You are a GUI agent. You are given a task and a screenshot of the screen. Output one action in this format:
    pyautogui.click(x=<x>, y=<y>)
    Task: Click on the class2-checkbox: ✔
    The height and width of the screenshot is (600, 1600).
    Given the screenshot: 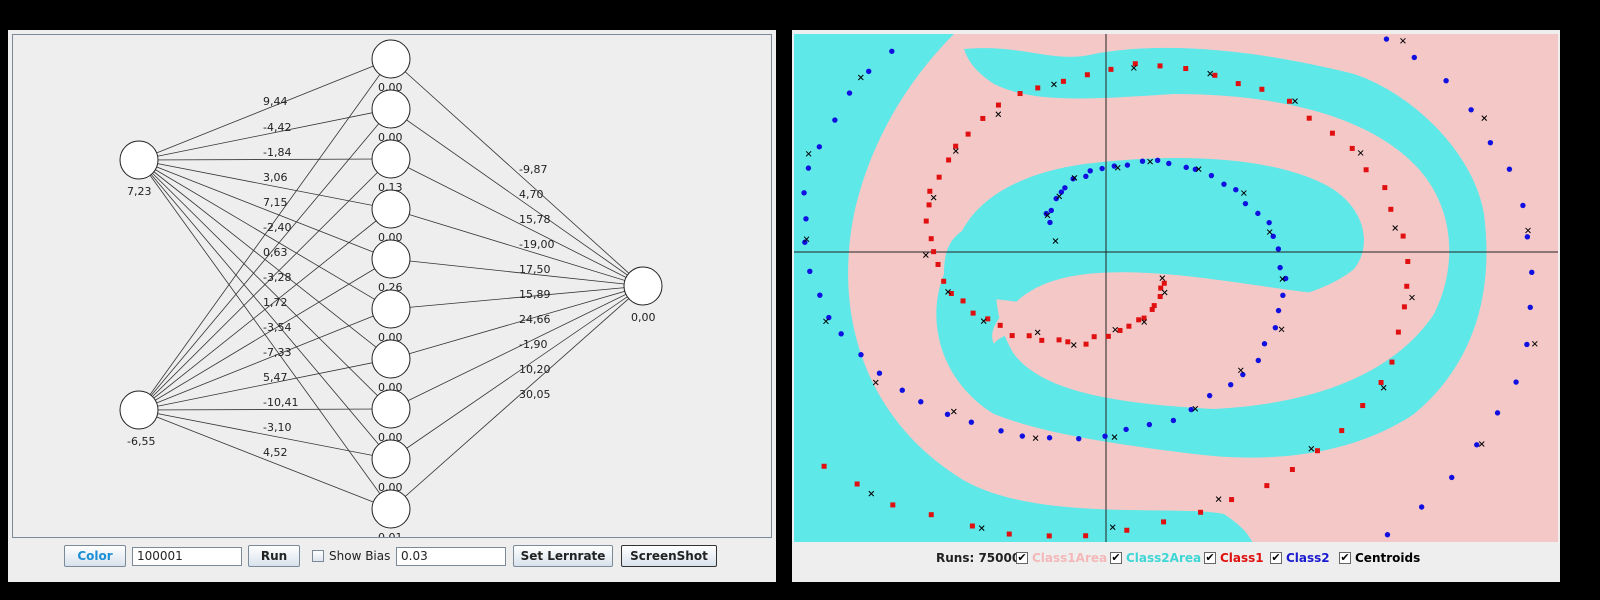 What is the action you would take?
    pyautogui.click(x=1276, y=558)
    